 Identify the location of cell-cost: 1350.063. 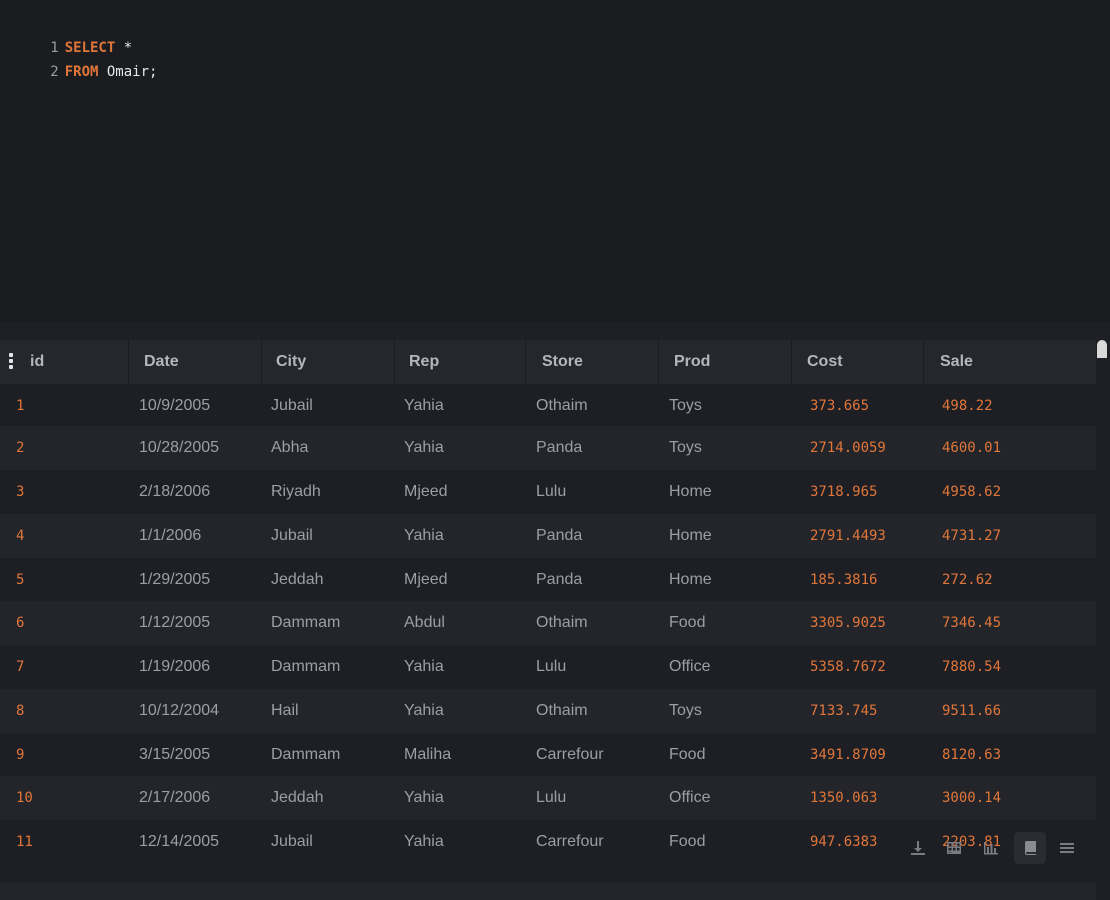
(843, 798).